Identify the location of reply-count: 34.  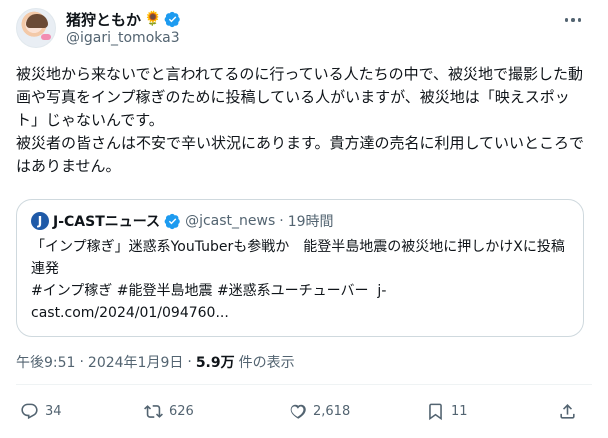
(53, 411).